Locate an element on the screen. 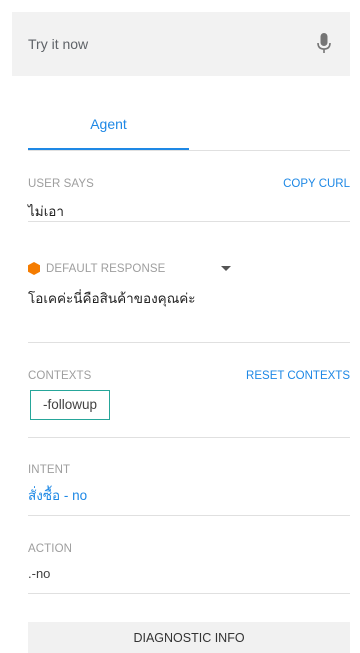  copy-curl-link: COPY CURL is located at coordinates (316, 184).